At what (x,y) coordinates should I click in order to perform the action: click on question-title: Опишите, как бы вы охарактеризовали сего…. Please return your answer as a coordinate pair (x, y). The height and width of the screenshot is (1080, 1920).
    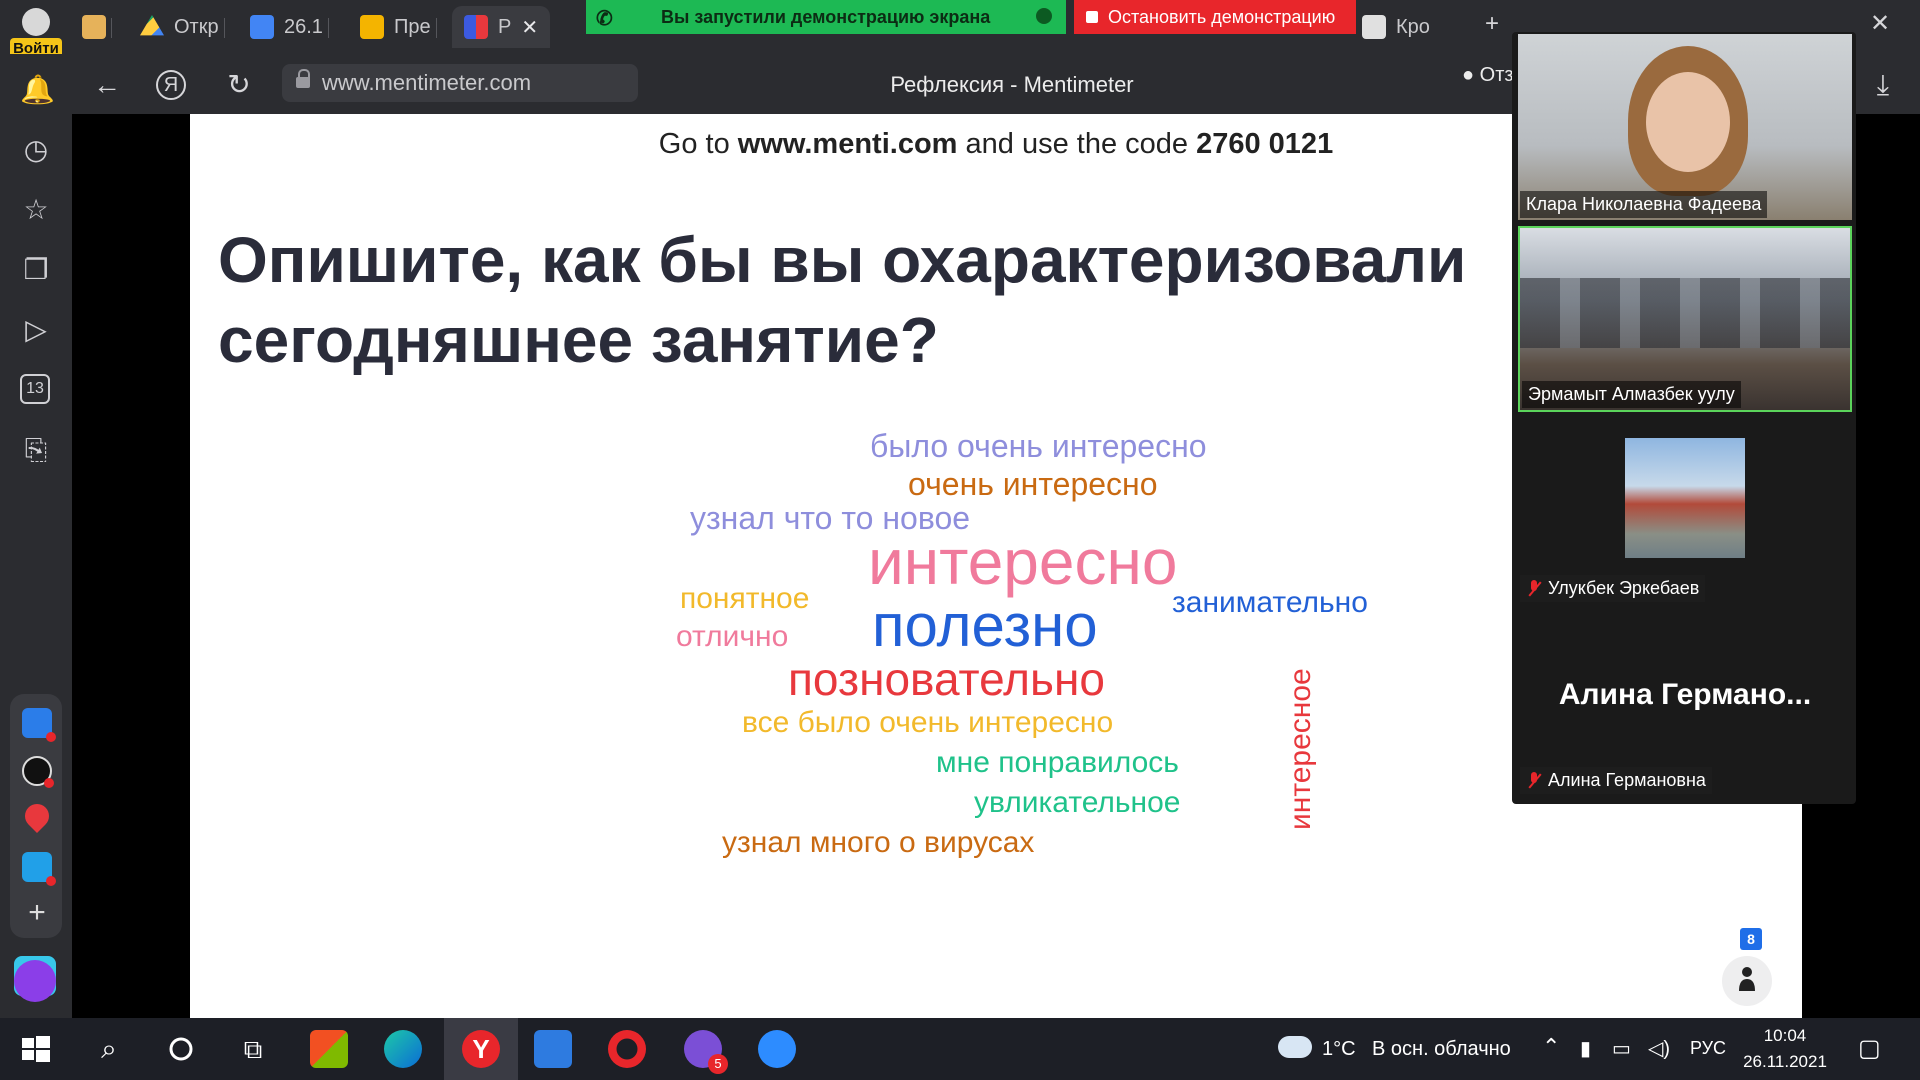
    Looking at the image, I should click on (842, 300).